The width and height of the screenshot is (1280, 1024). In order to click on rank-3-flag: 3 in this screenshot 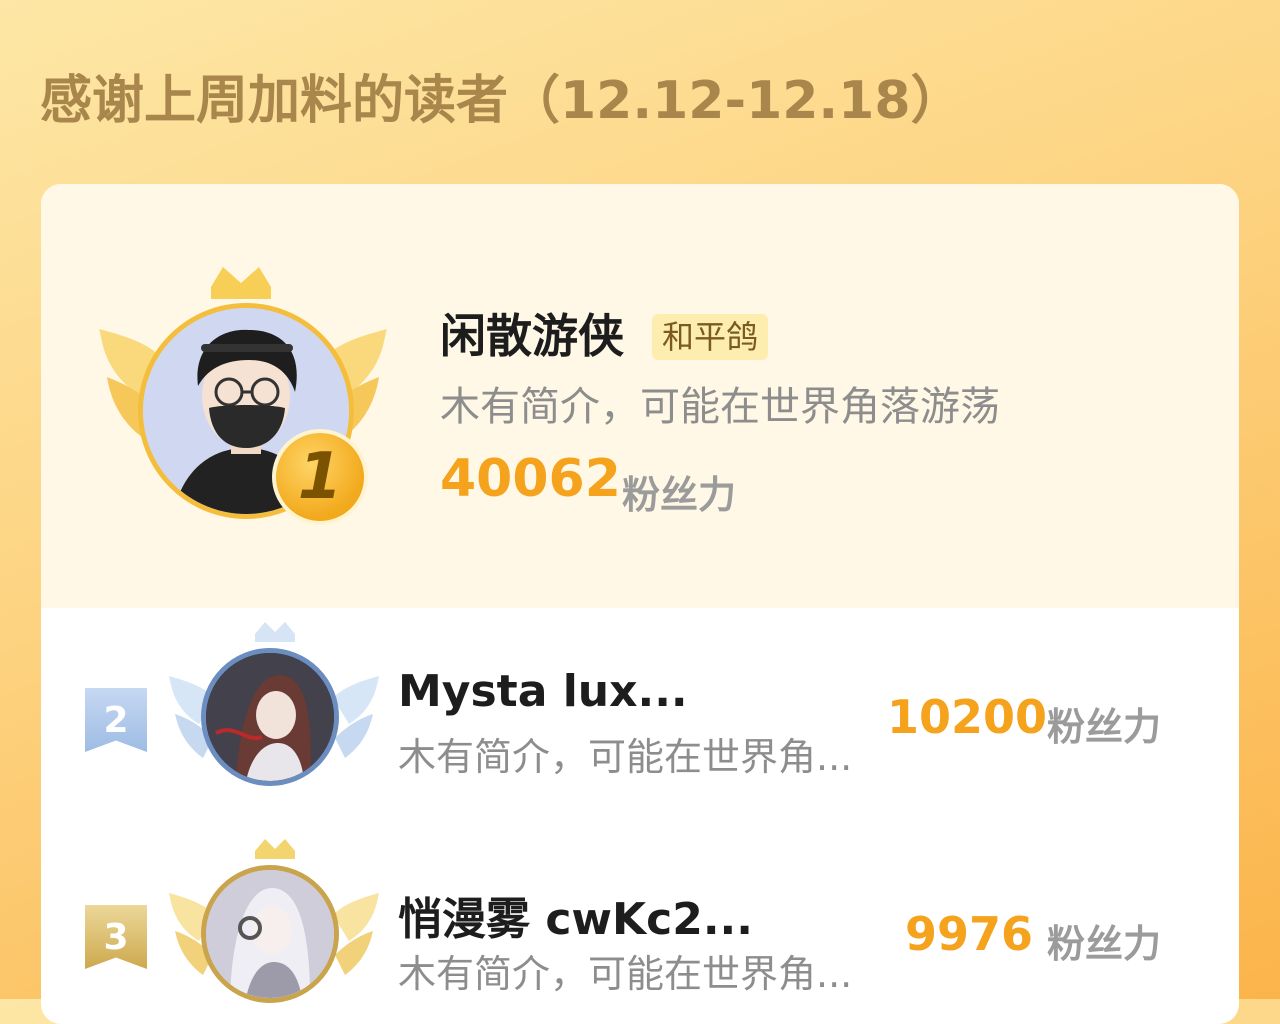, I will do `click(116, 937)`.